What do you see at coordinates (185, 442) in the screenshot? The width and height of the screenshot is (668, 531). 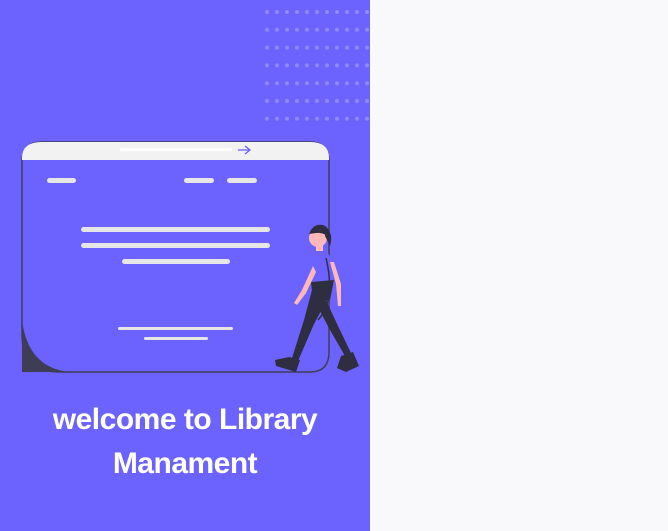 I see `welcome-heading: welcome to Library Manament` at bounding box center [185, 442].